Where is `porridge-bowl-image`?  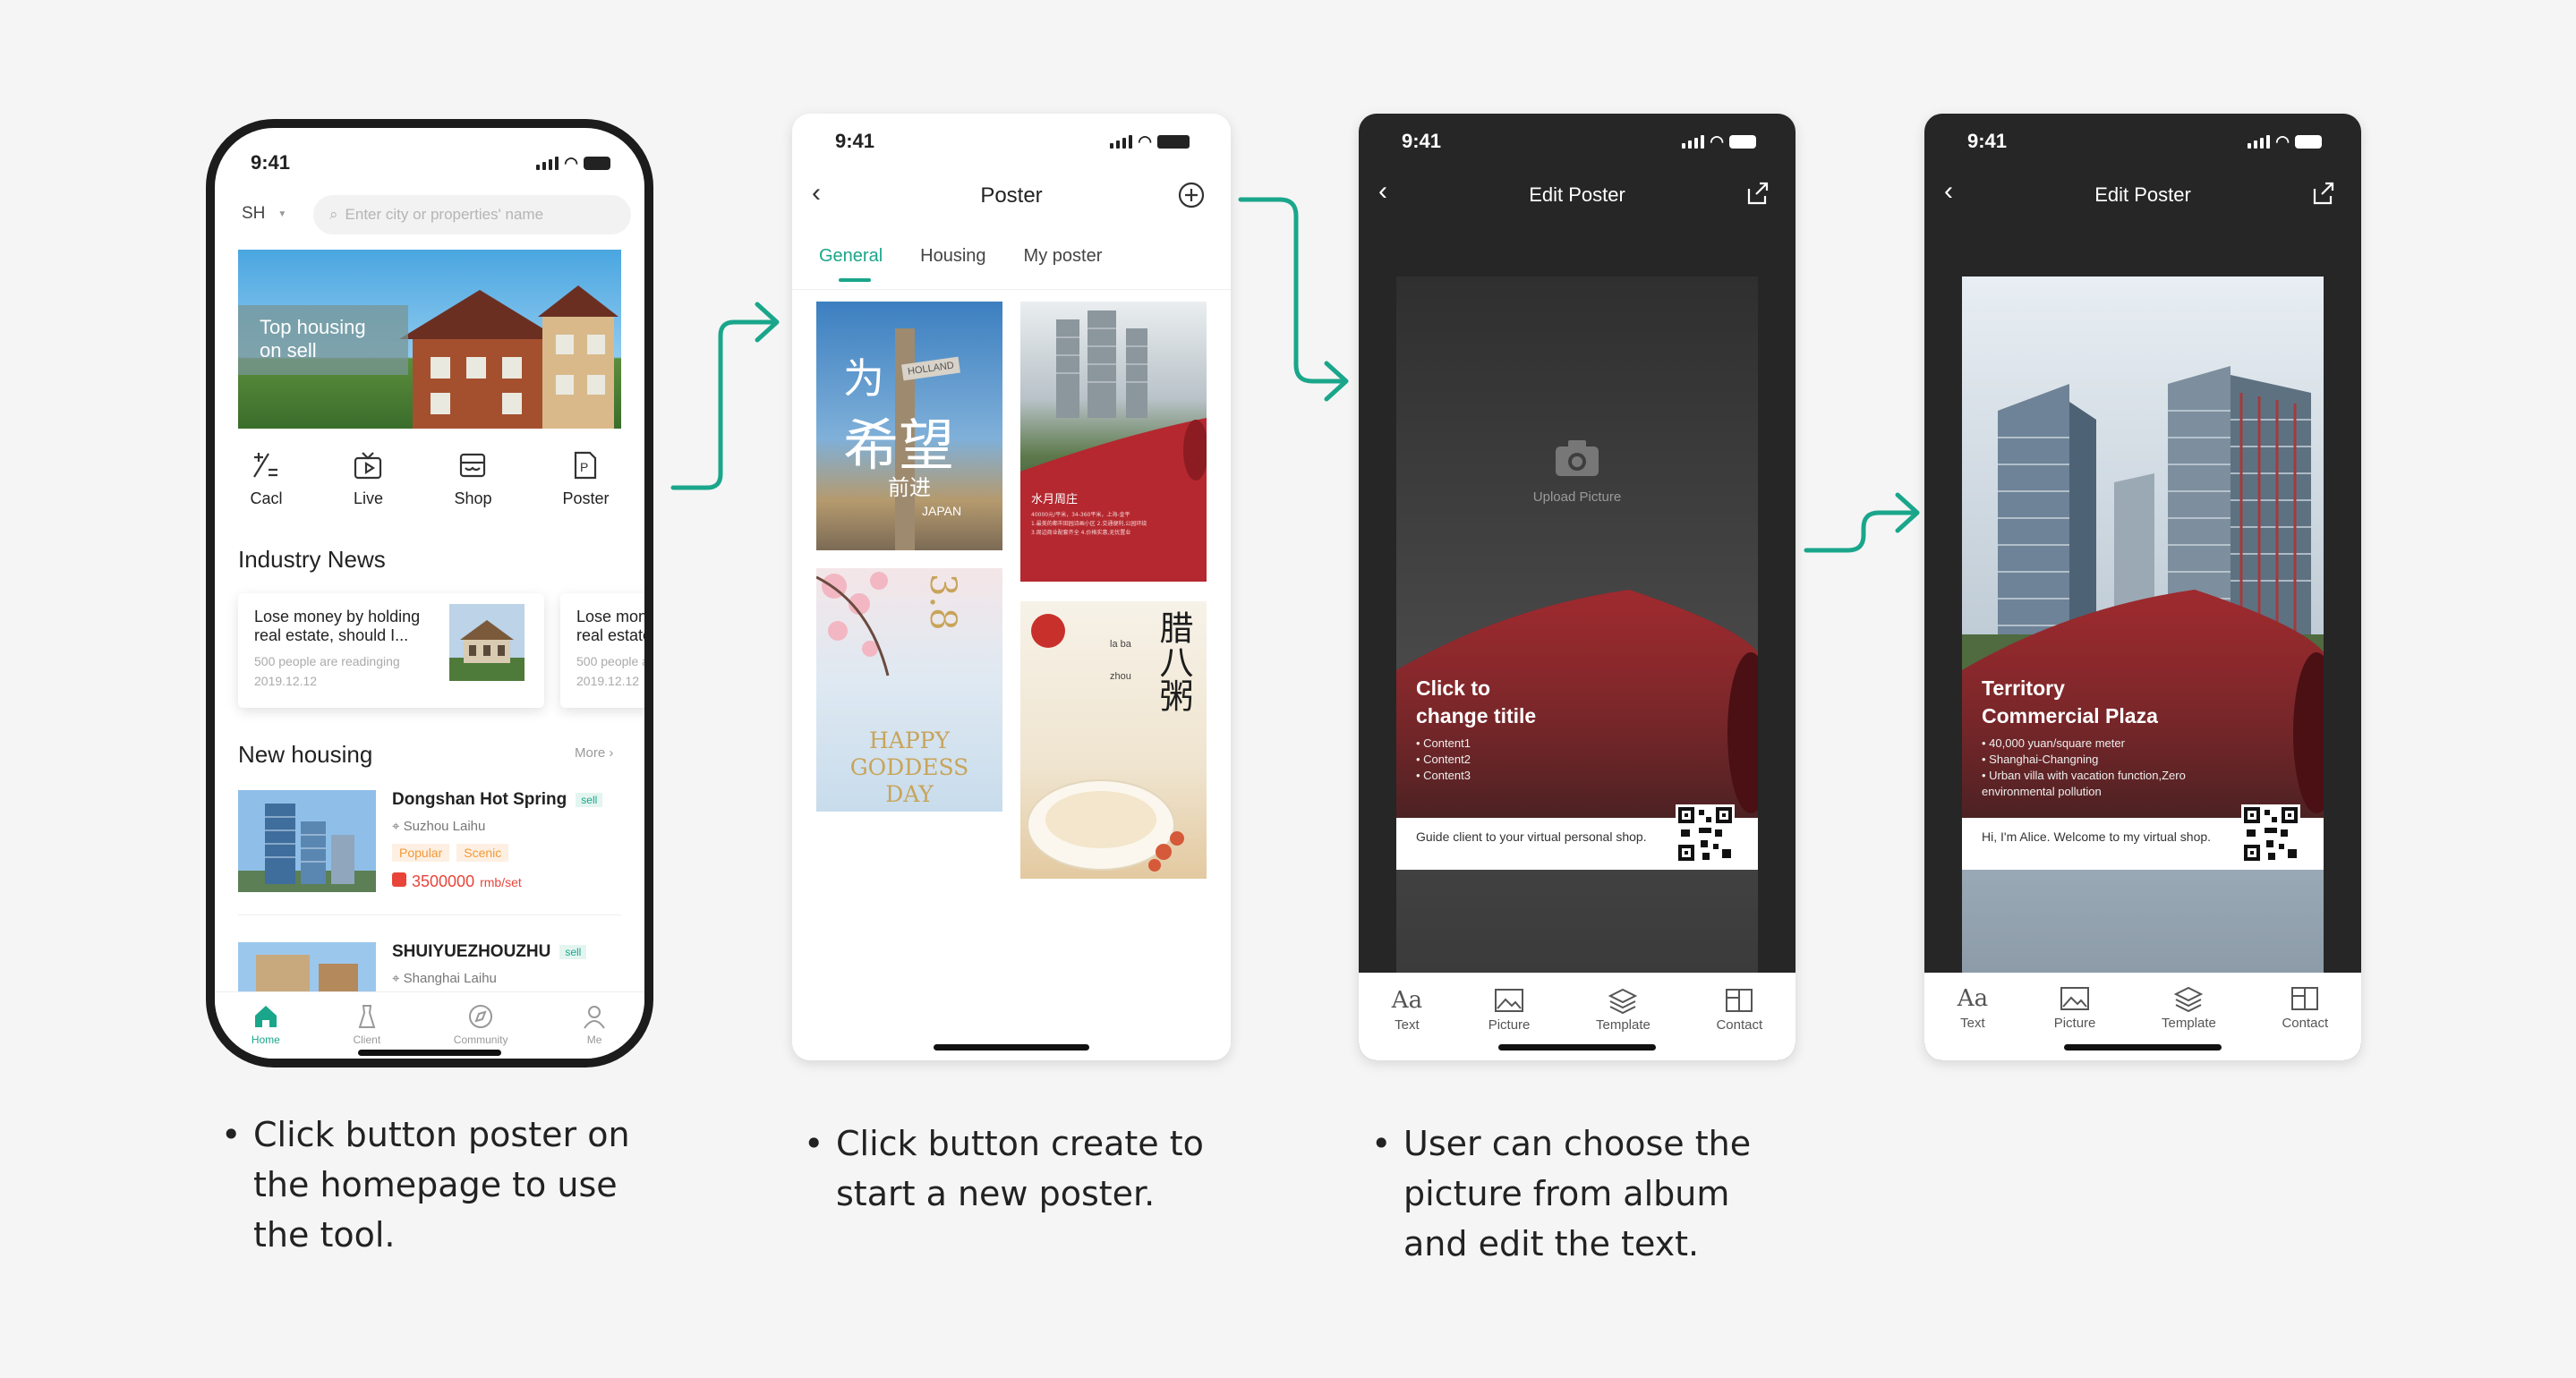 porridge-bowl-image is located at coordinates (1105, 826).